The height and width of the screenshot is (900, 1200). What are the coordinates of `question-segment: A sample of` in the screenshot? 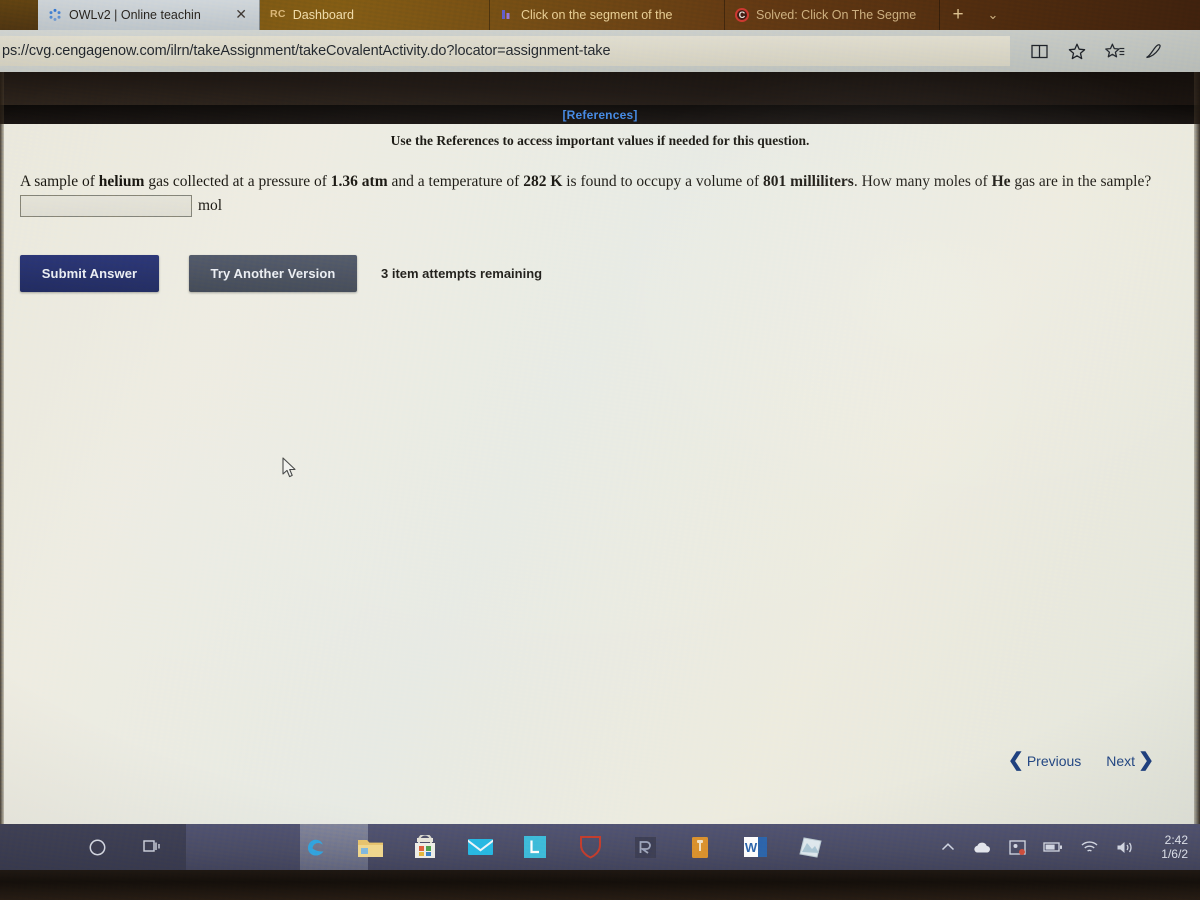 It's located at (59, 181).